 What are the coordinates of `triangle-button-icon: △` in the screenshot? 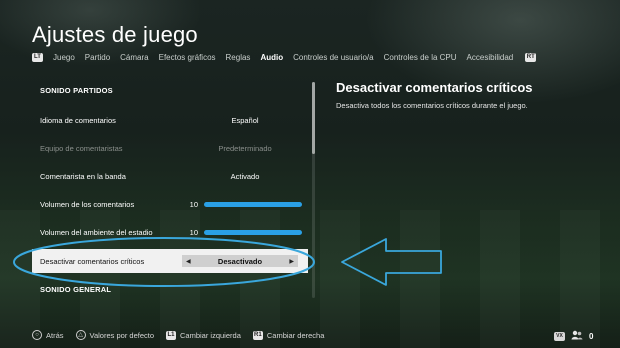 It's located at (80, 335).